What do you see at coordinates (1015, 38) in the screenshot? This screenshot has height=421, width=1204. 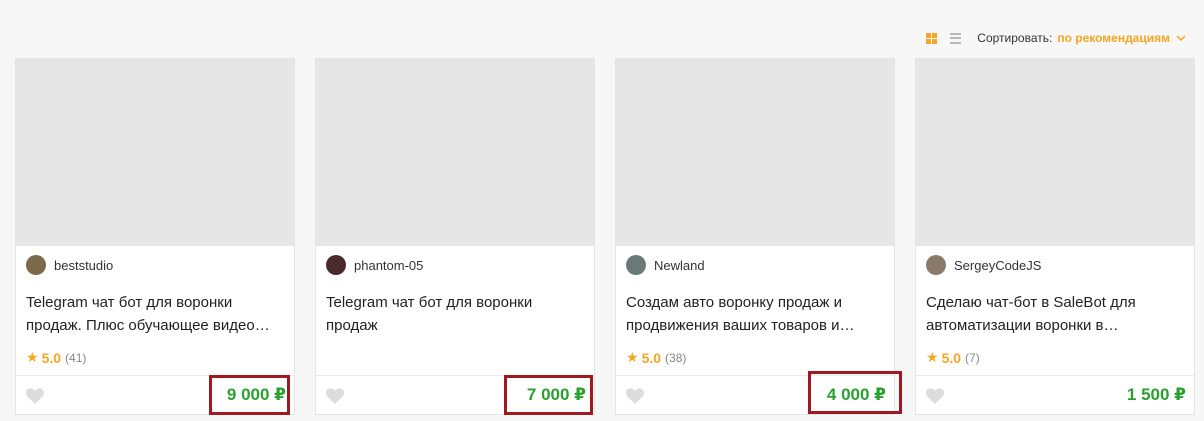 I see `sort-label: Сортировать:` at bounding box center [1015, 38].